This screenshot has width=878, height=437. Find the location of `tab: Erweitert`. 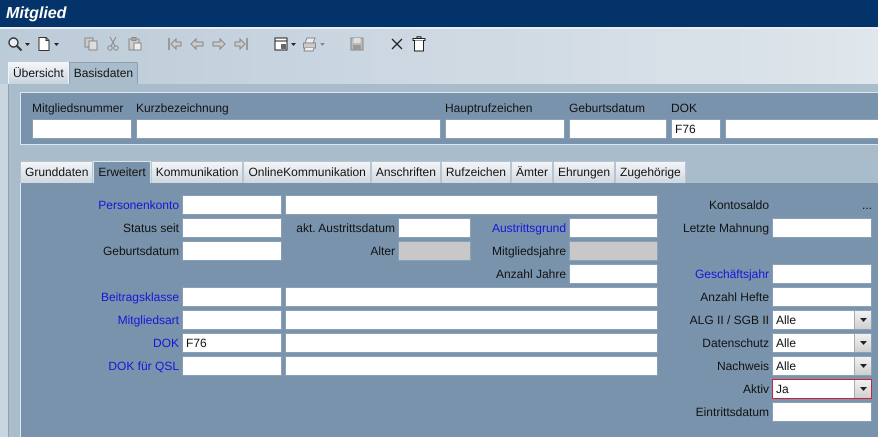

tab: Erweitert is located at coordinates (122, 172).